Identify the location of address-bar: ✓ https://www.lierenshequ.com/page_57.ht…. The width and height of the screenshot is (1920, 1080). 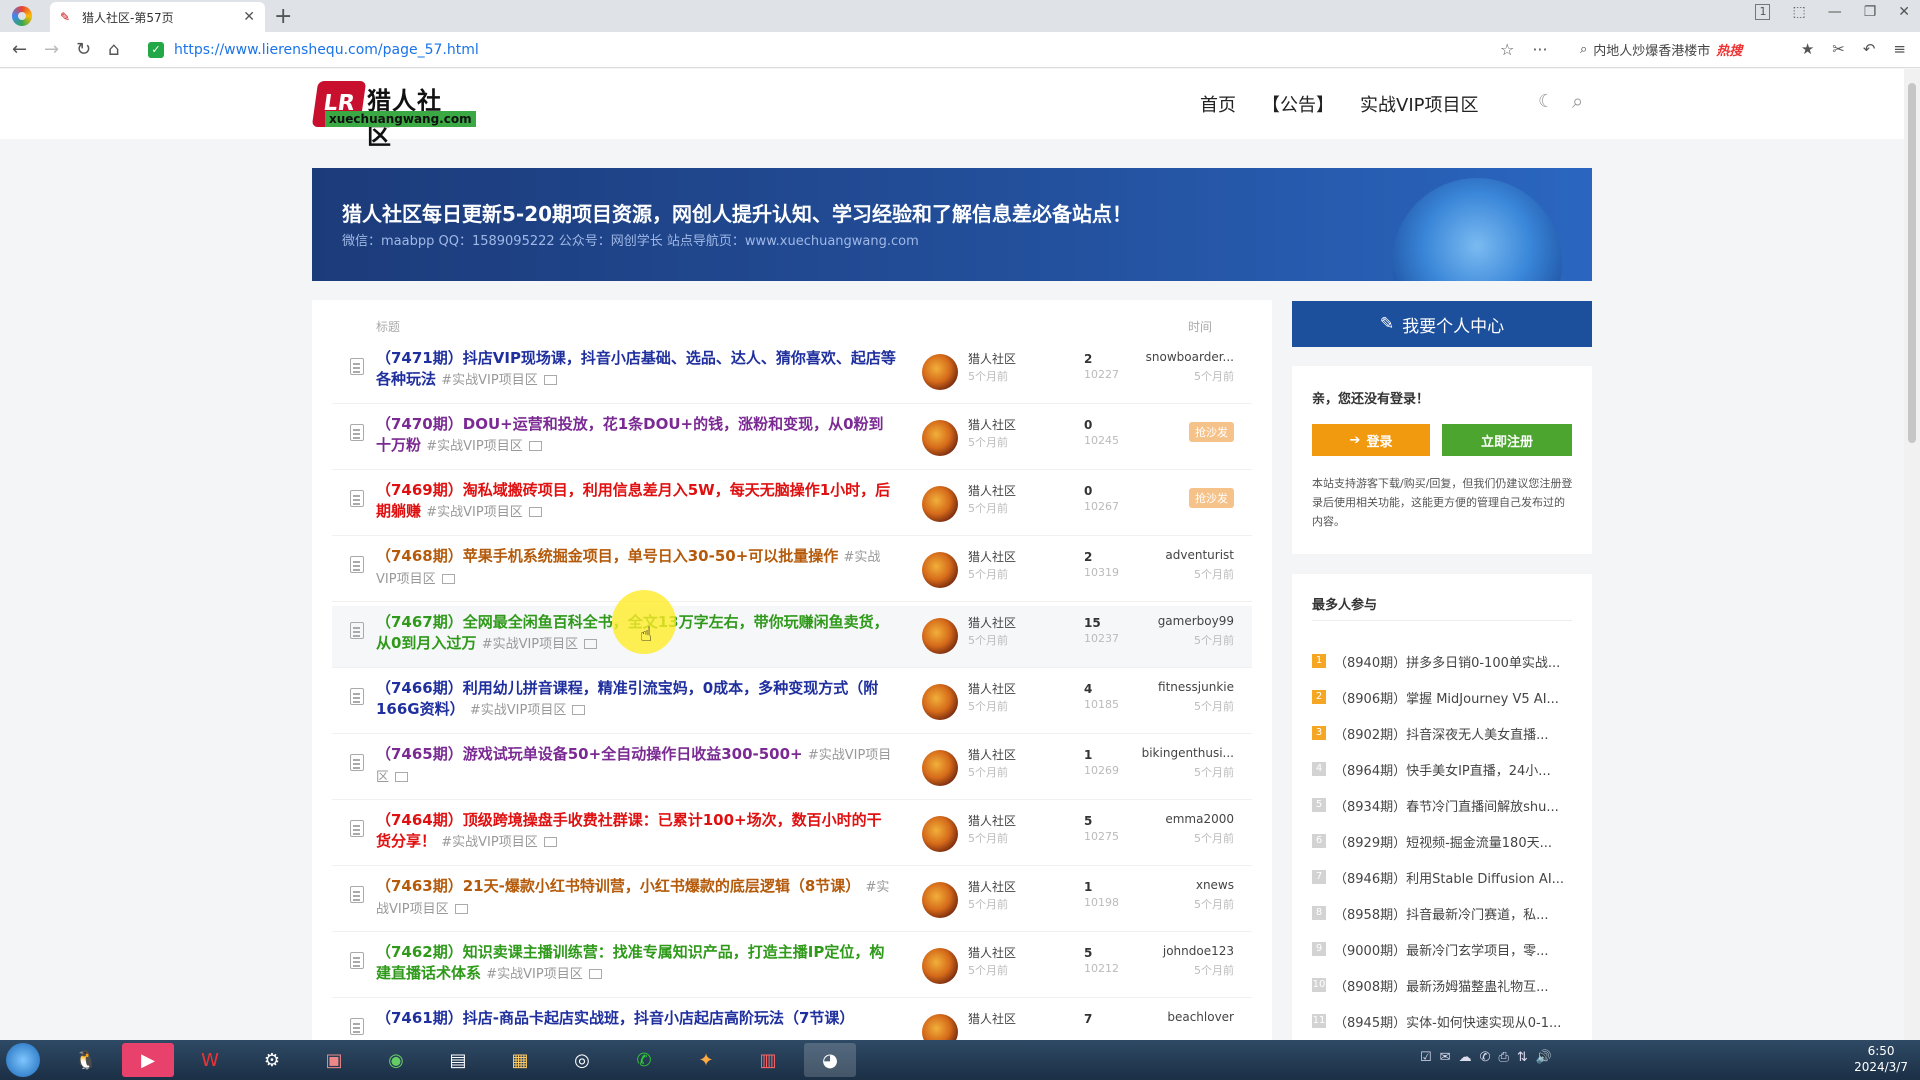
(848, 50).